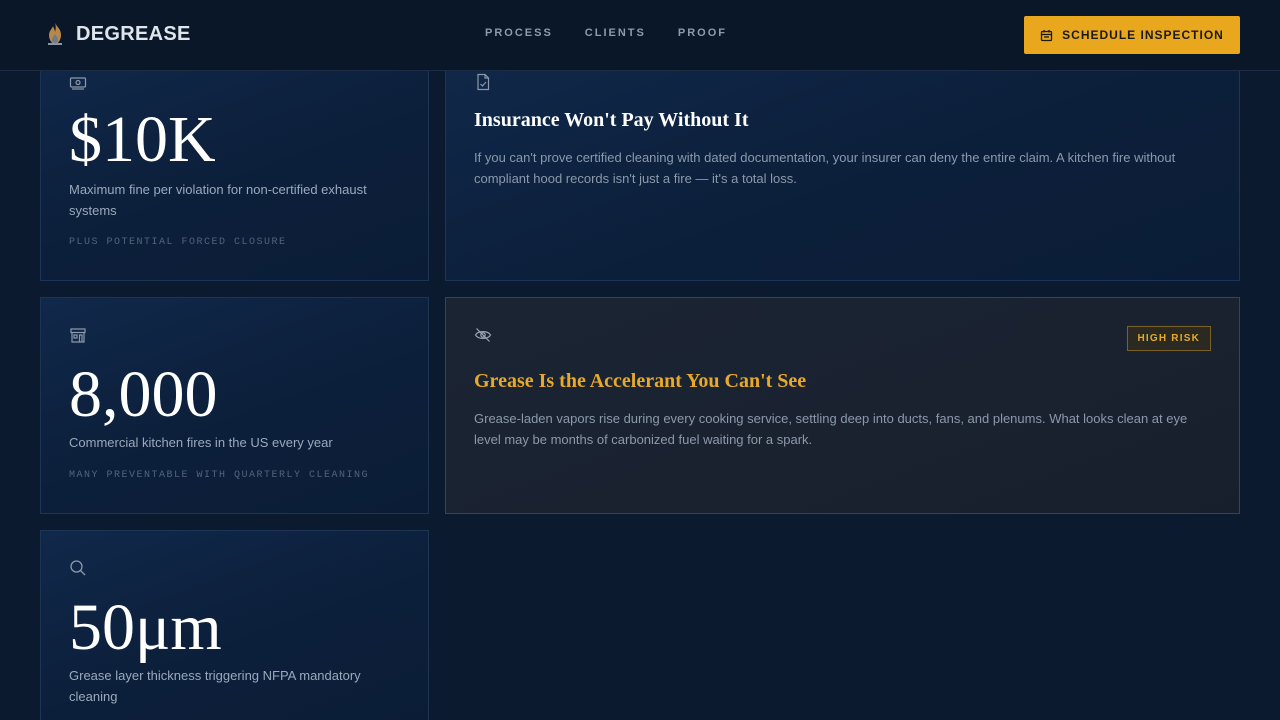 The height and width of the screenshot is (720, 1280). What do you see at coordinates (78, 335) in the screenshot?
I see `storefront-icon` at bounding box center [78, 335].